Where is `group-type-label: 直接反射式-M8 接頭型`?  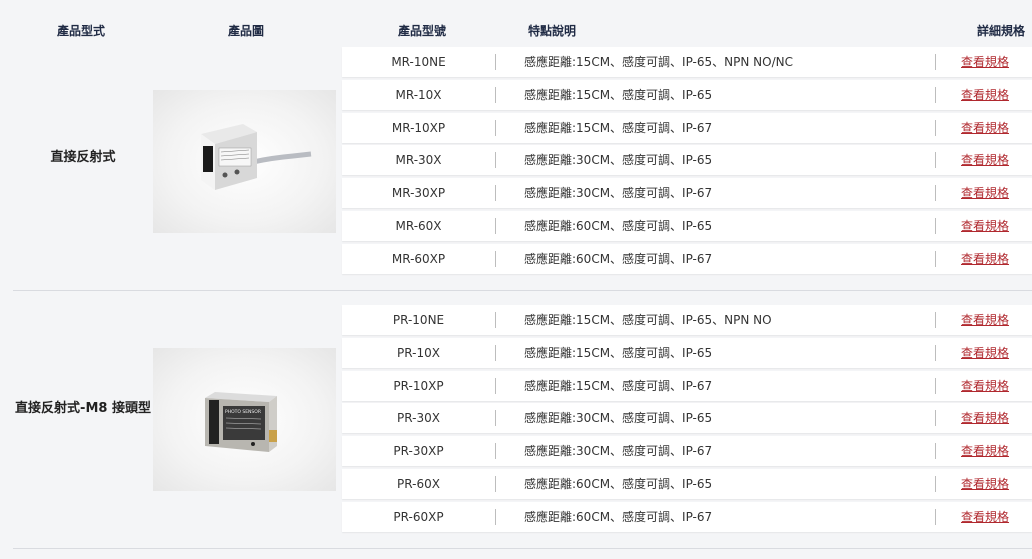 group-type-label: 直接反射式-M8 接頭型 is located at coordinates (83, 408).